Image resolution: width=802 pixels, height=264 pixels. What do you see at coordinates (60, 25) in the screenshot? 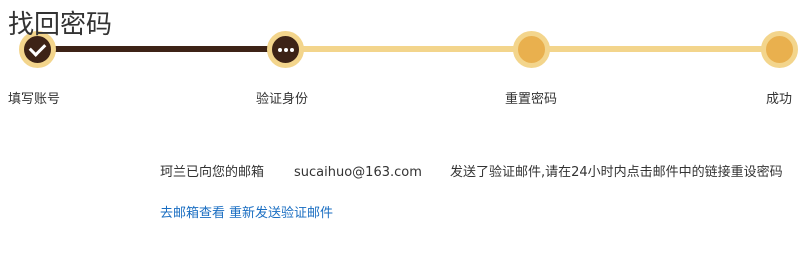
I see `page-title: 找回密码` at bounding box center [60, 25].